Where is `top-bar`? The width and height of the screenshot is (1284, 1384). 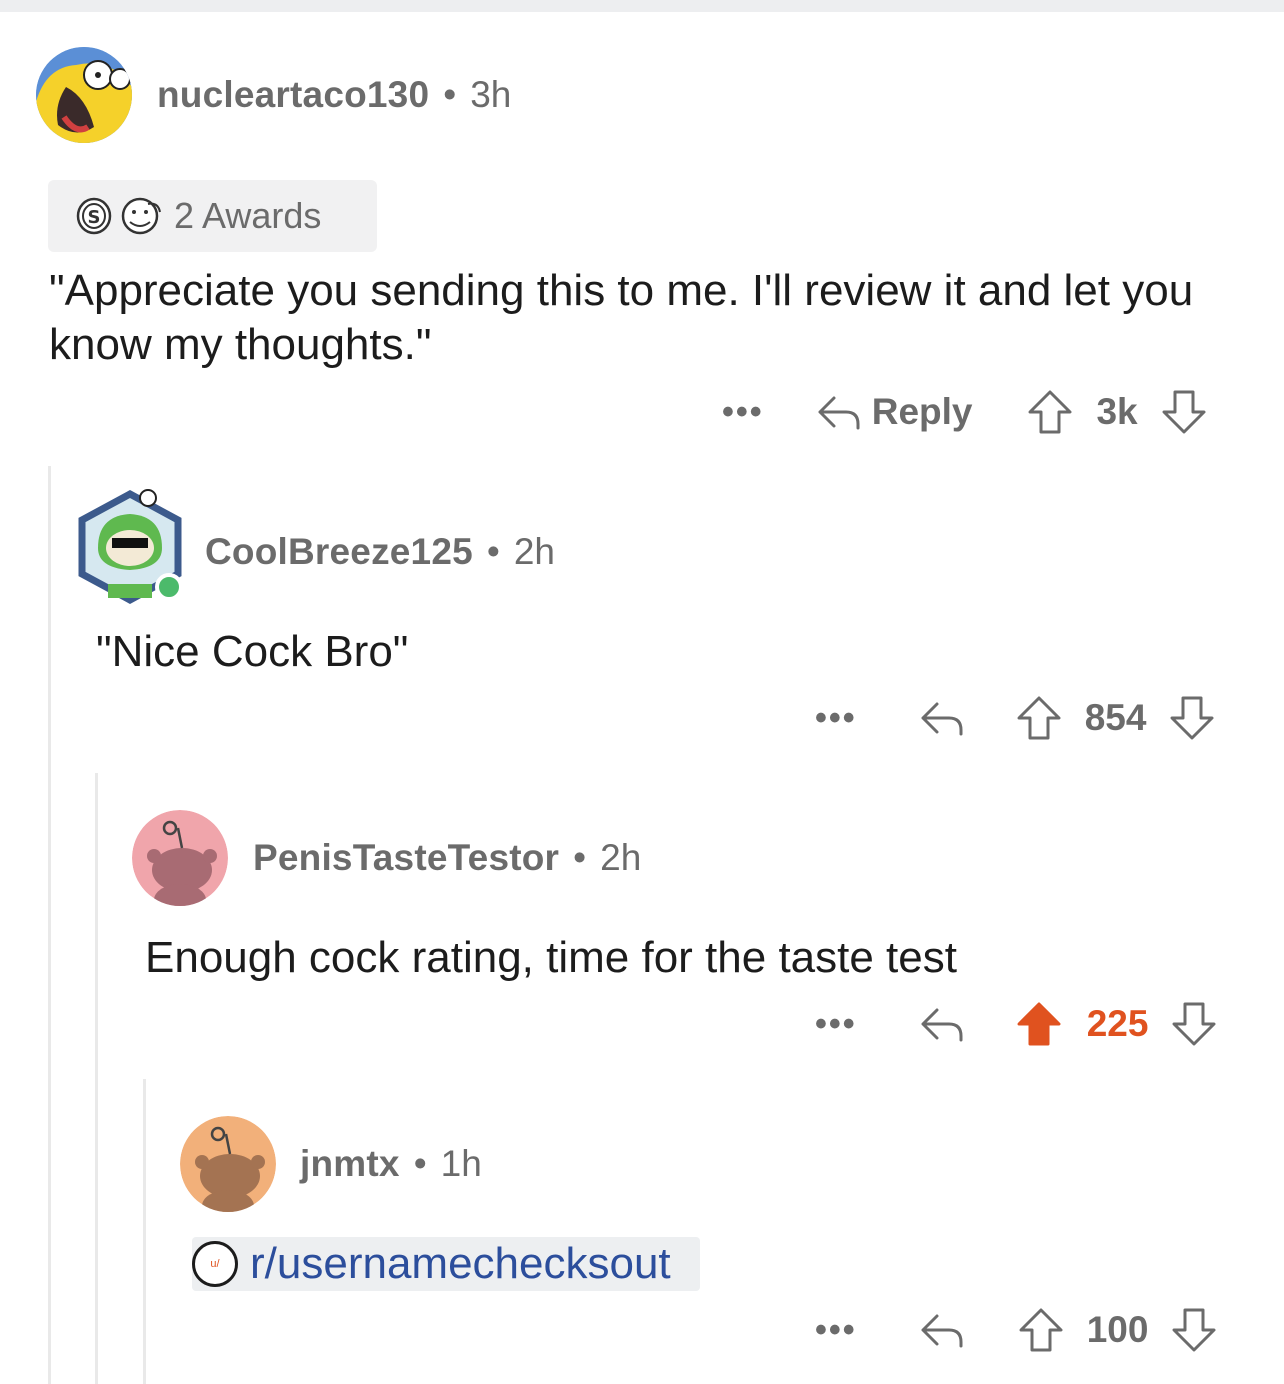
top-bar is located at coordinates (642, 6).